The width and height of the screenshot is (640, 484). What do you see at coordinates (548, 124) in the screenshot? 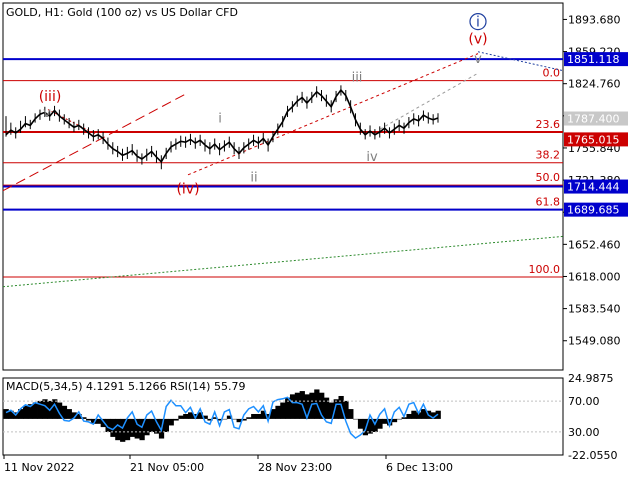
I see `fib-level-label: 23.6` at bounding box center [548, 124].